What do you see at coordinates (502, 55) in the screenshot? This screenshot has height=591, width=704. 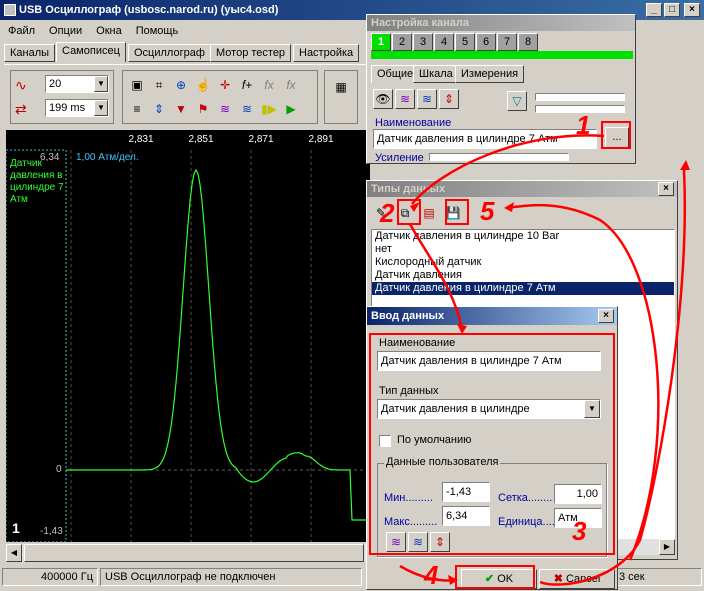 I see `channel-color-bar` at bounding box center [502, 55].